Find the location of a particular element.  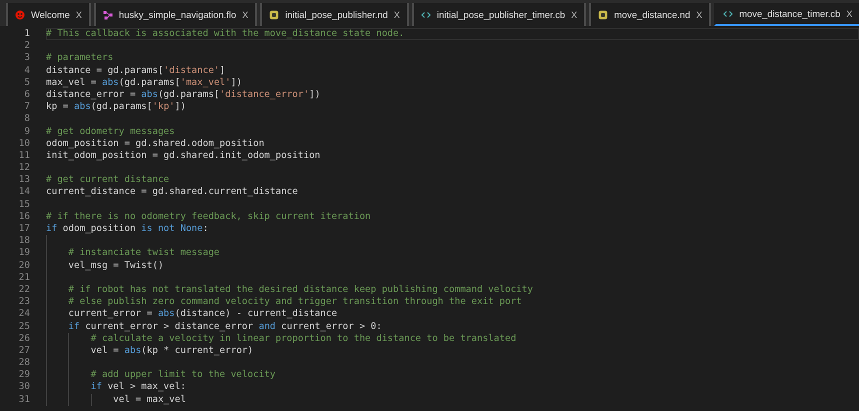

code-line: kp = abs(gd.params['kp']) is located at coordinates (116, 106).